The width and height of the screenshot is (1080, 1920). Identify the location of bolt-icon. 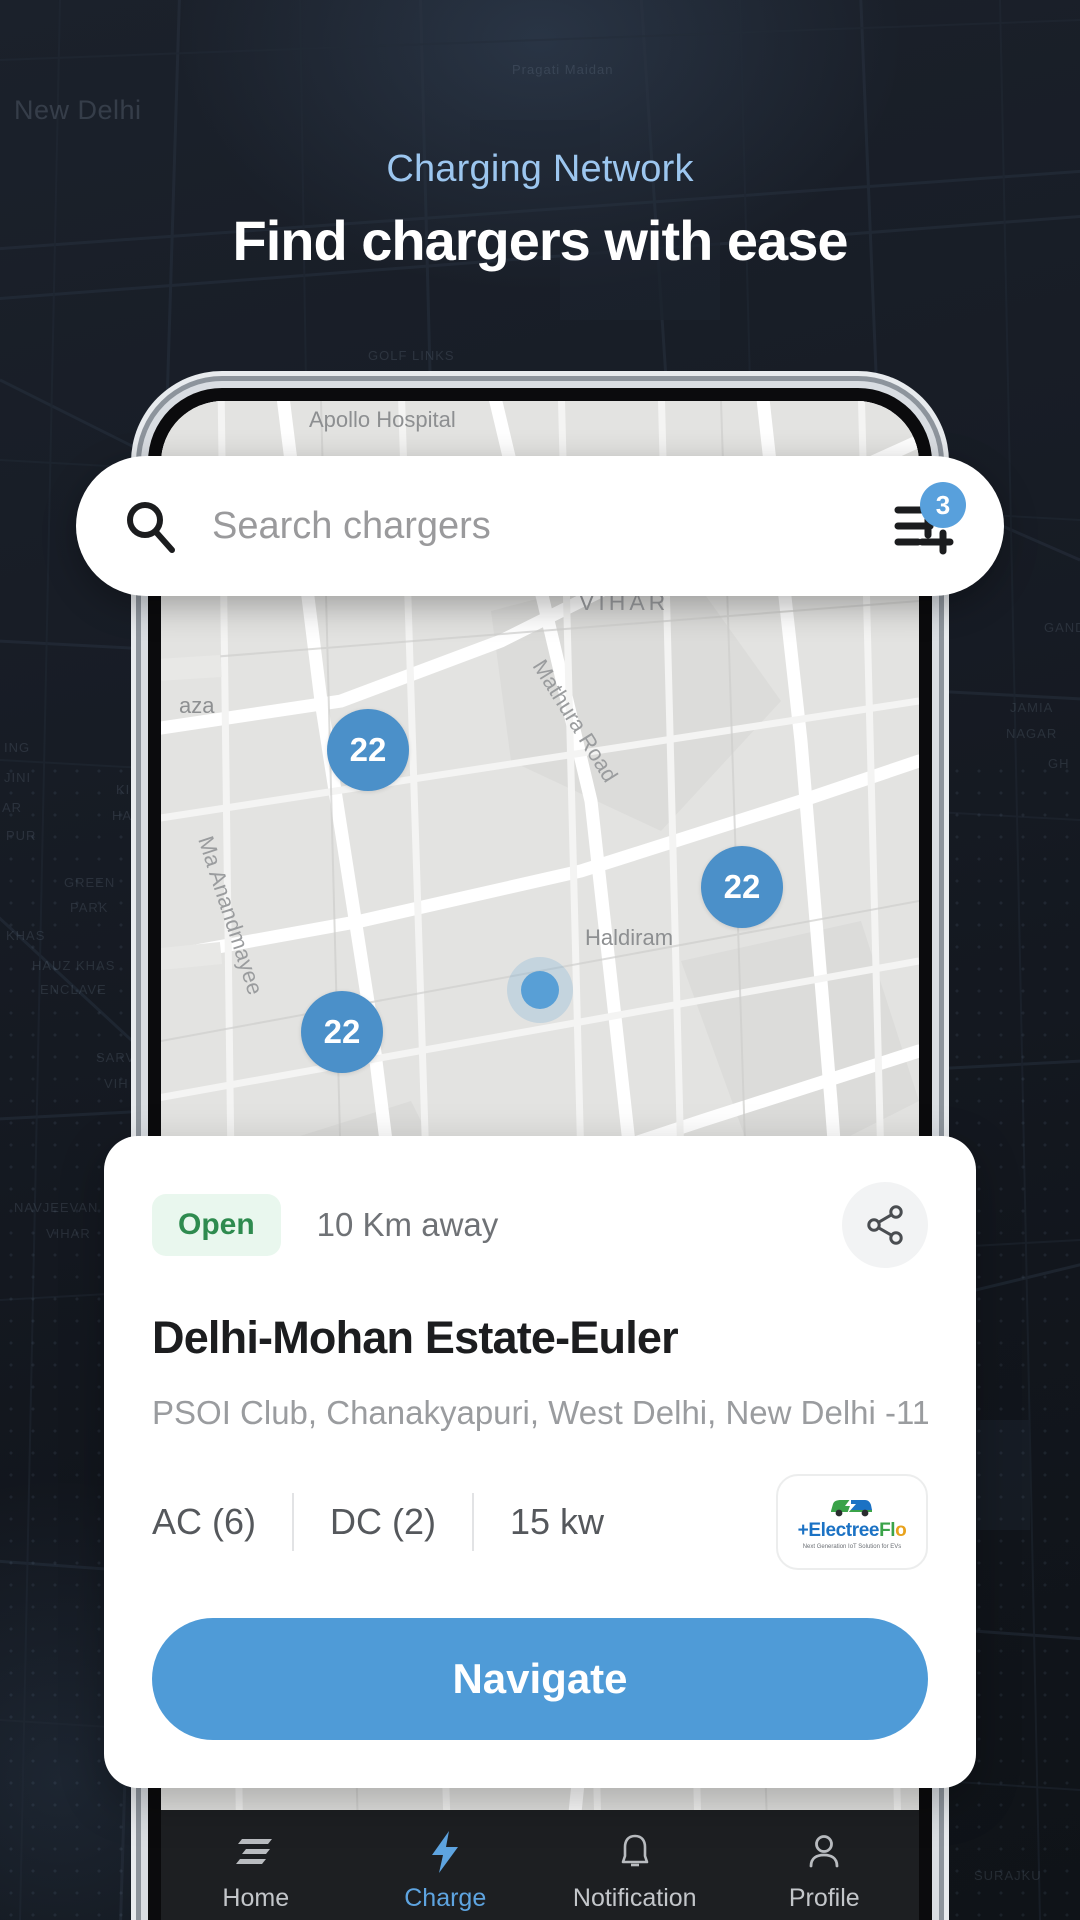
(445, 1852).